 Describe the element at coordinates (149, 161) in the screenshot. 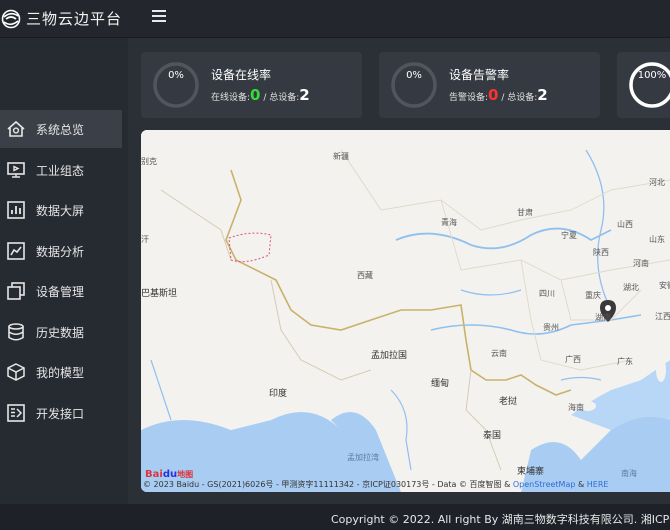

I see `map-label: 别克` at that location.